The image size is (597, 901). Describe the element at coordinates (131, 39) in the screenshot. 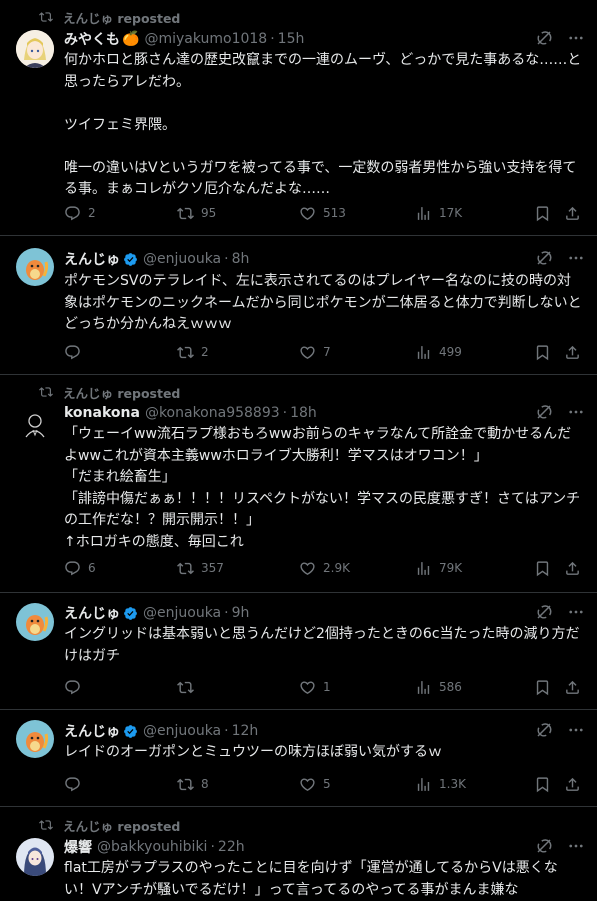

I see `name-emoji: 🍊` at that location.